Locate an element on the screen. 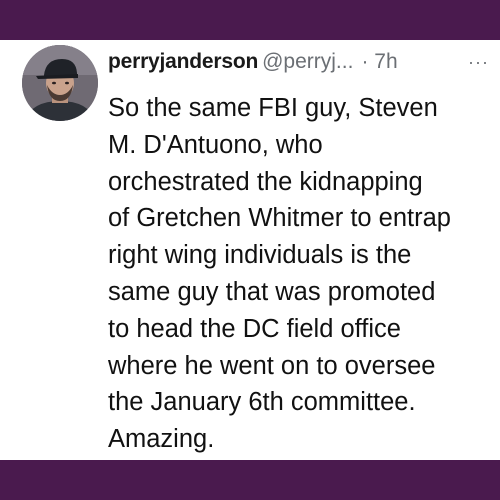  bottom-frame-bar is located at coordinates (250, 480).